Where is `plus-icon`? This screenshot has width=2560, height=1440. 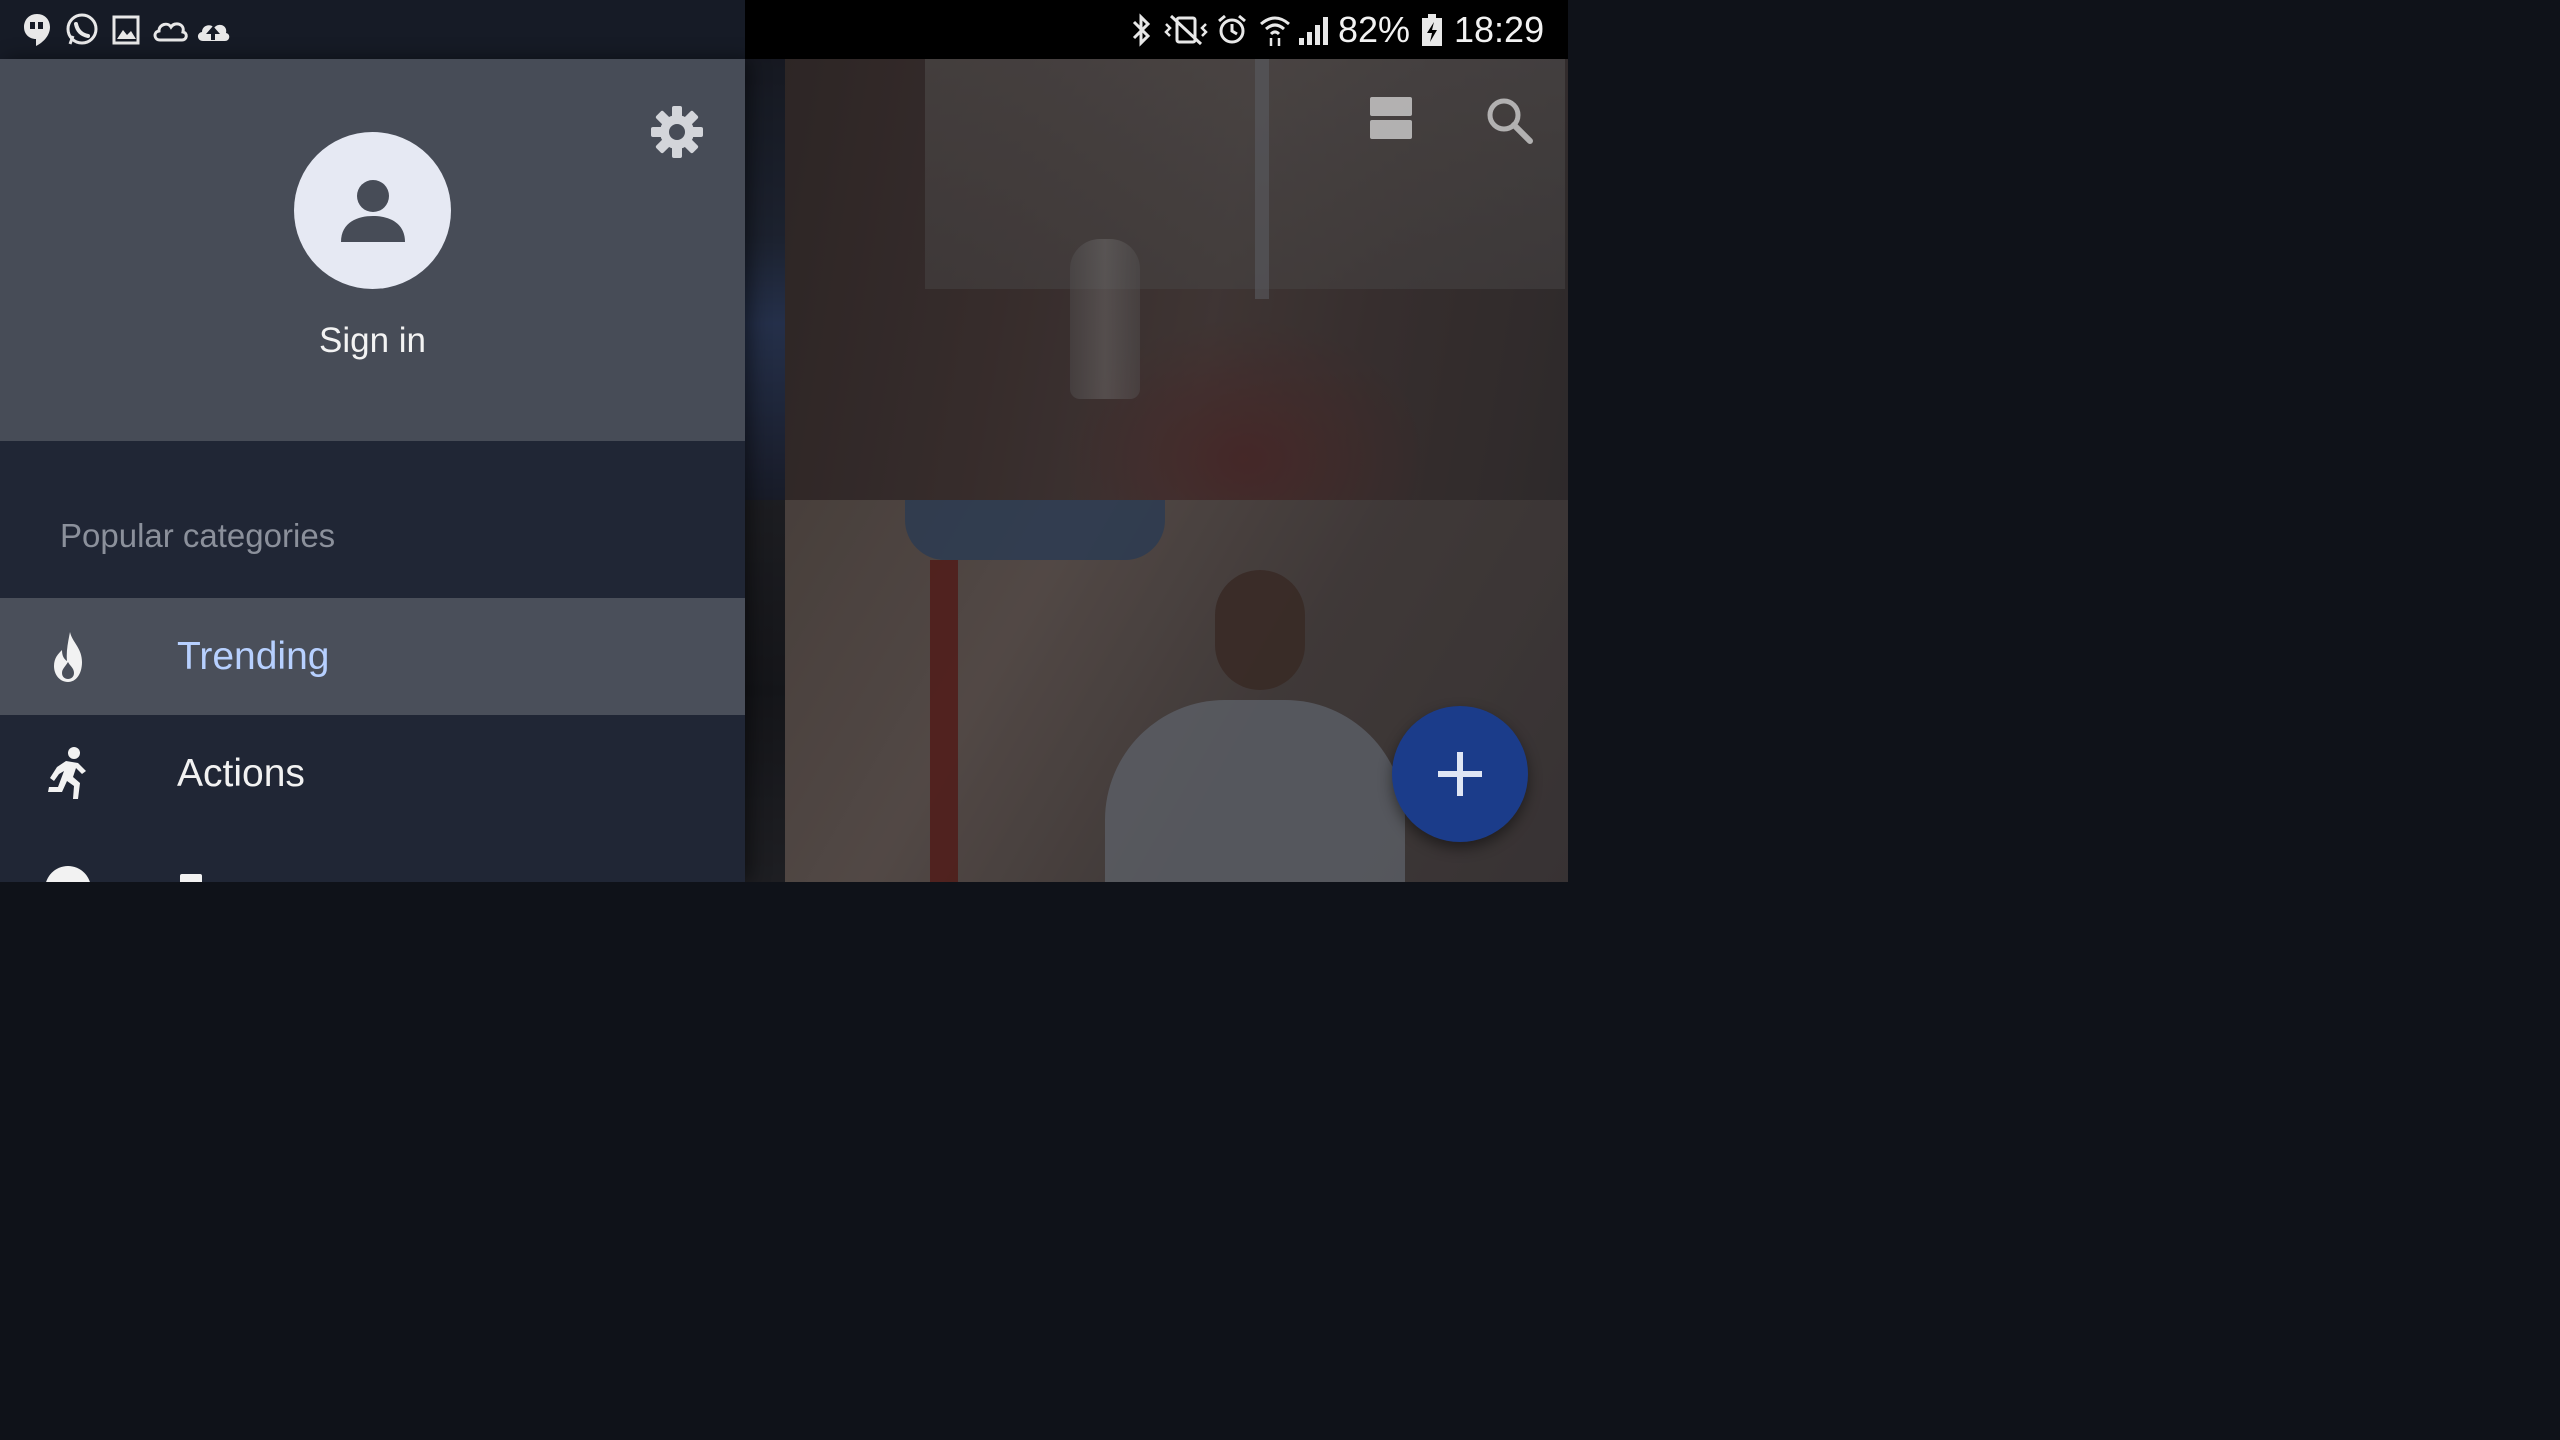 plus-icon is located at coordinates (1460, 774).